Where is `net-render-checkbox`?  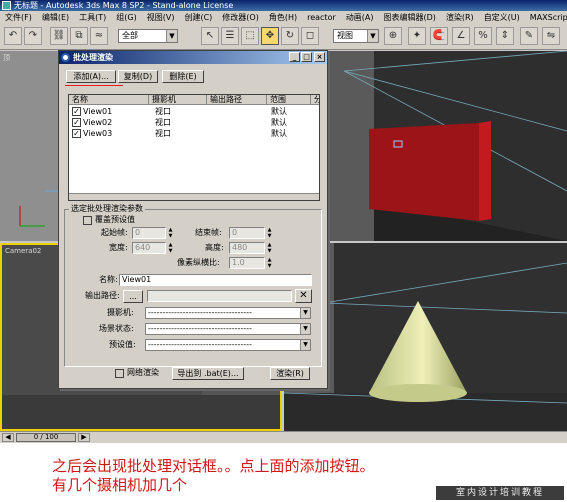 net-render-checkbox is located at coordinates (119, 373).